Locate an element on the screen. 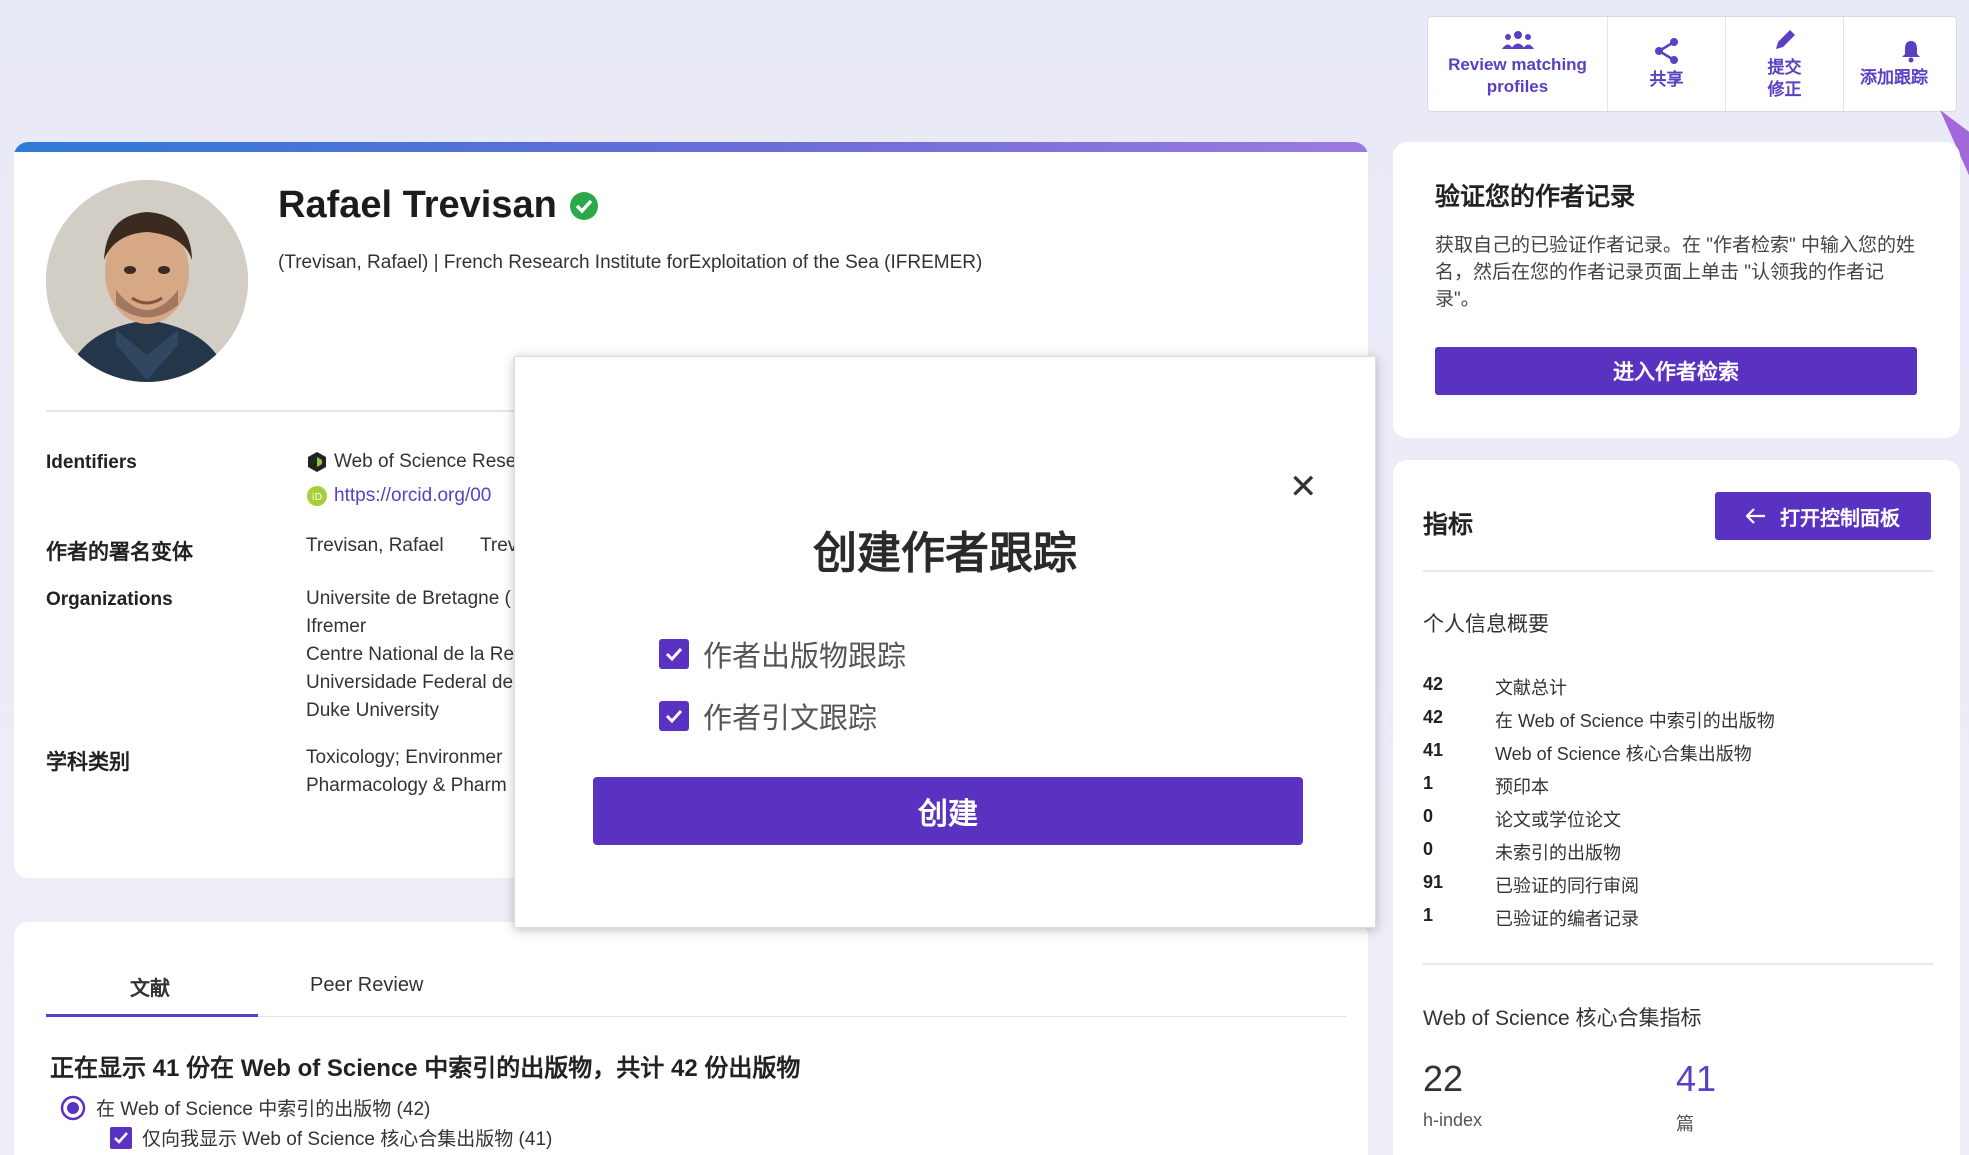 The width and height of the screenshot is (1969, 1155). verify-title: 验证您的作者记录 is located at coordinates (1535, 197).